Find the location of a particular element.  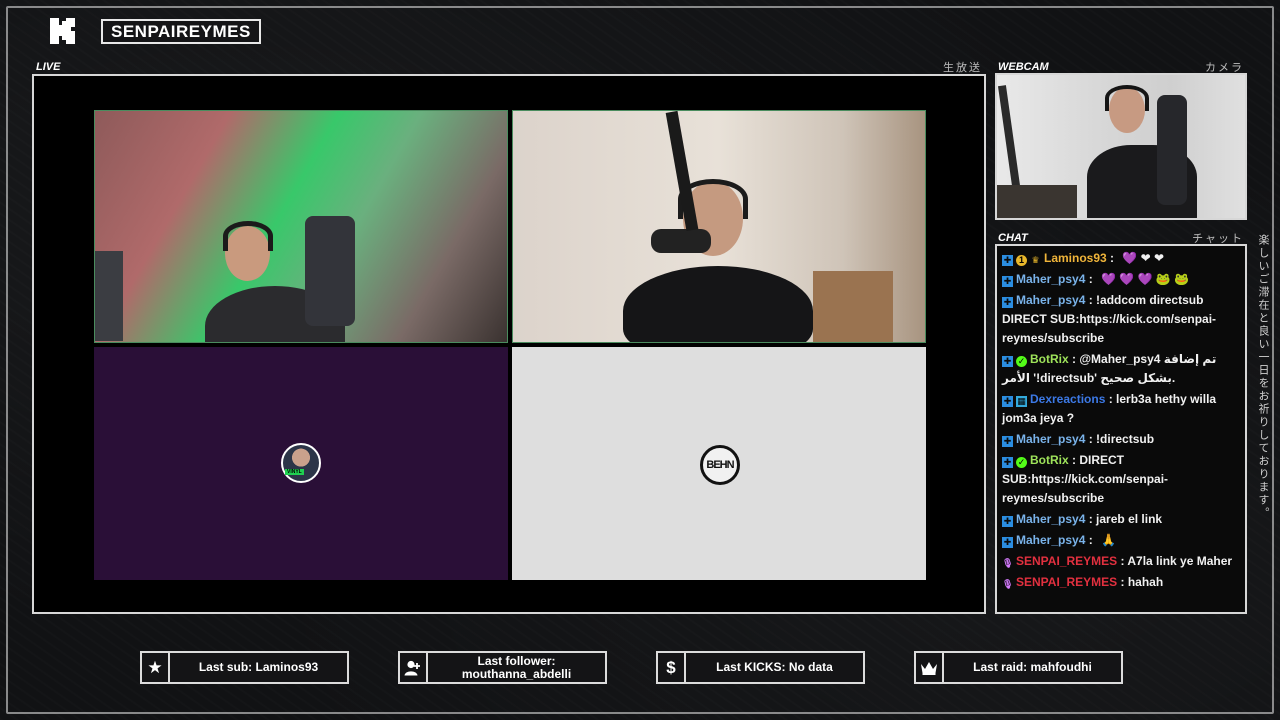

guest-tile-3: VINYL is located at coordinates (301, 463).